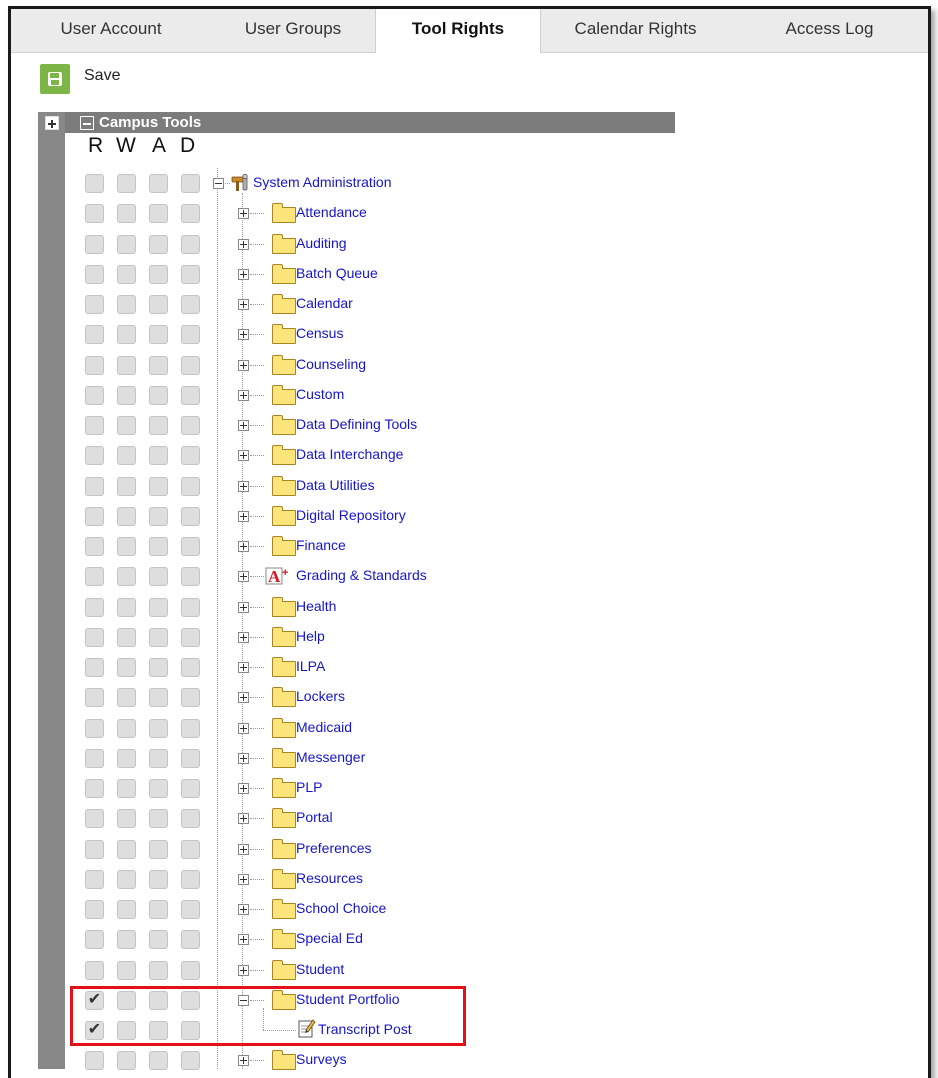  What do you see at coordinates (94, 728) in the screenshot?
I see `medicaid-read-checkbox` at bounding box center [94, 728].